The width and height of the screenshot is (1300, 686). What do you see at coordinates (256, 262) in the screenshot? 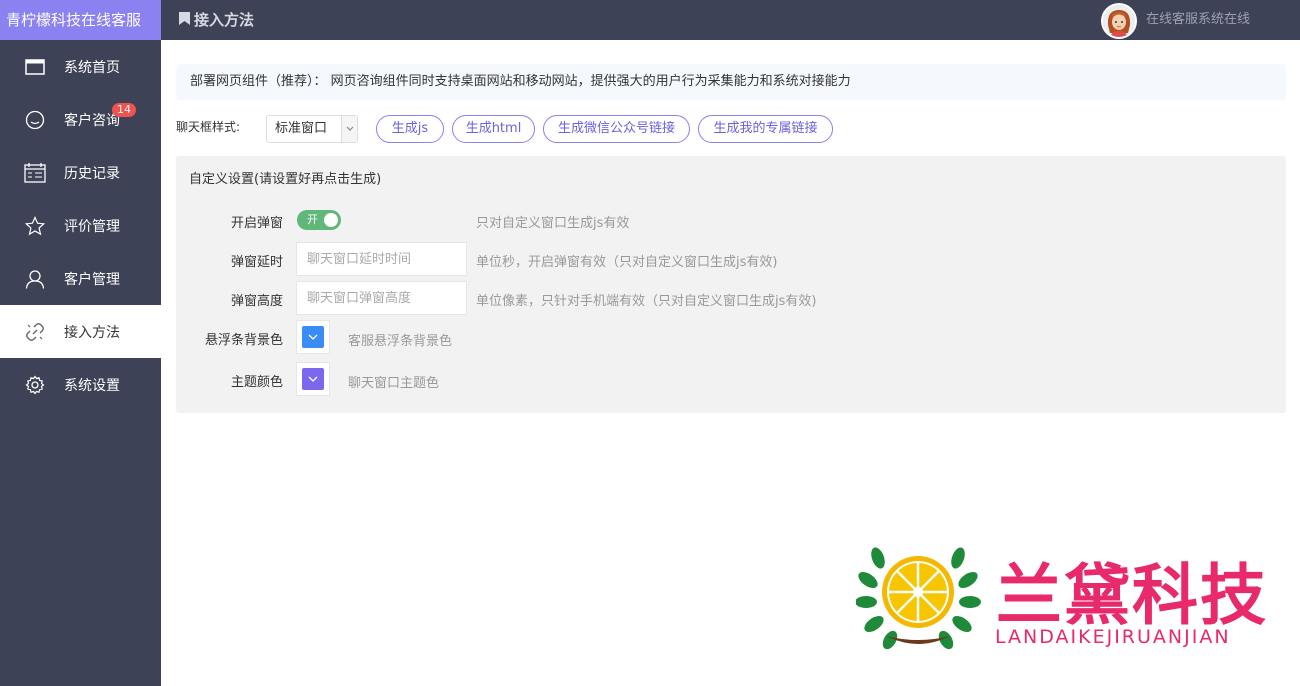
I see `delay-label: 弹窗延时` at bounding box center [256, 262].